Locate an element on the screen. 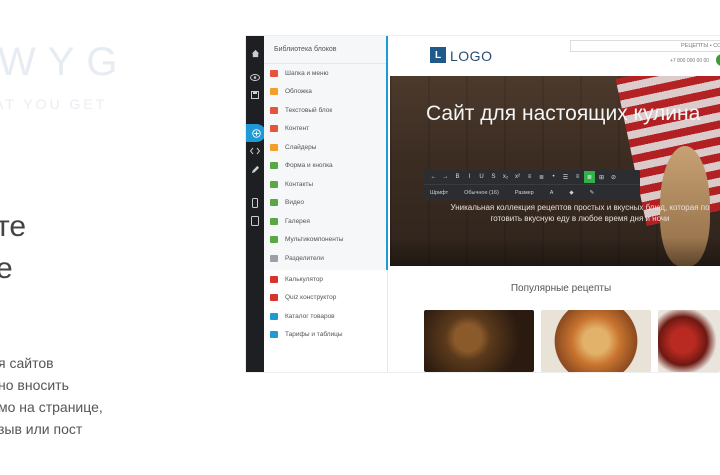 The image size is (720, 475). hero-title: Сайт для настоящих кулина is located at coordinates (563, 114).